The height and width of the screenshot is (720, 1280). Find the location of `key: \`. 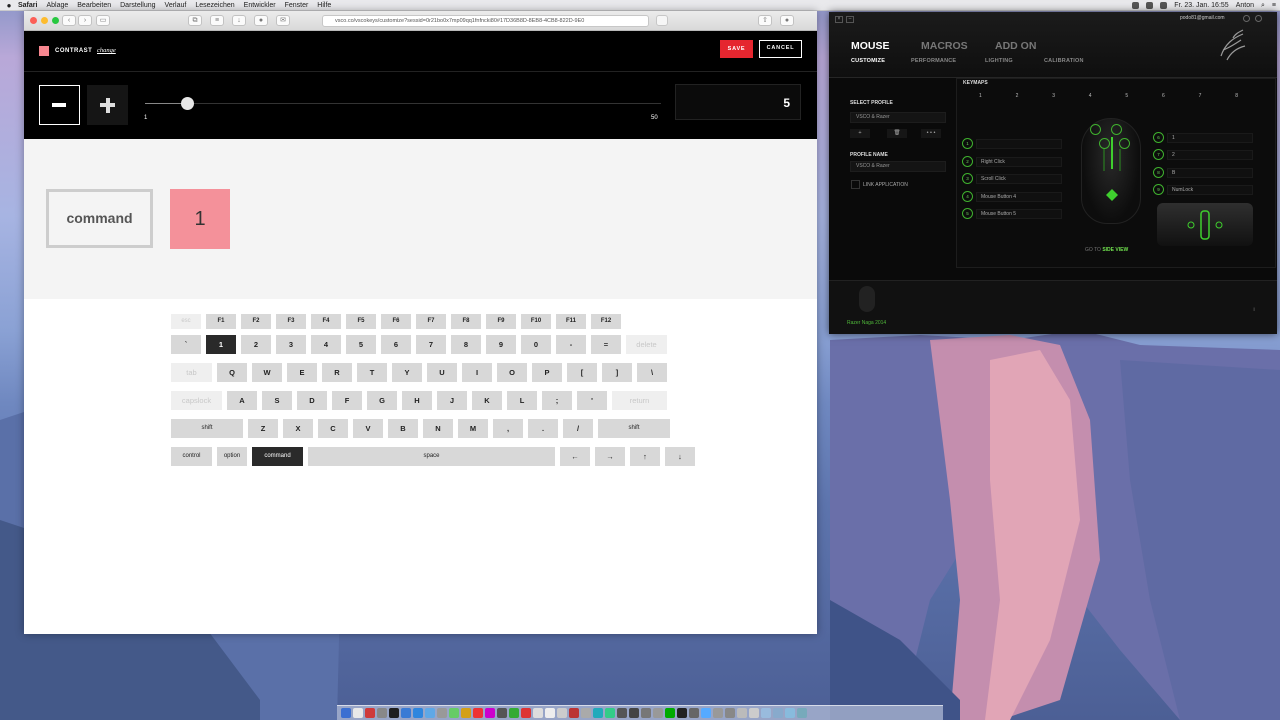

key: \ is located at coordinates (652, 372).